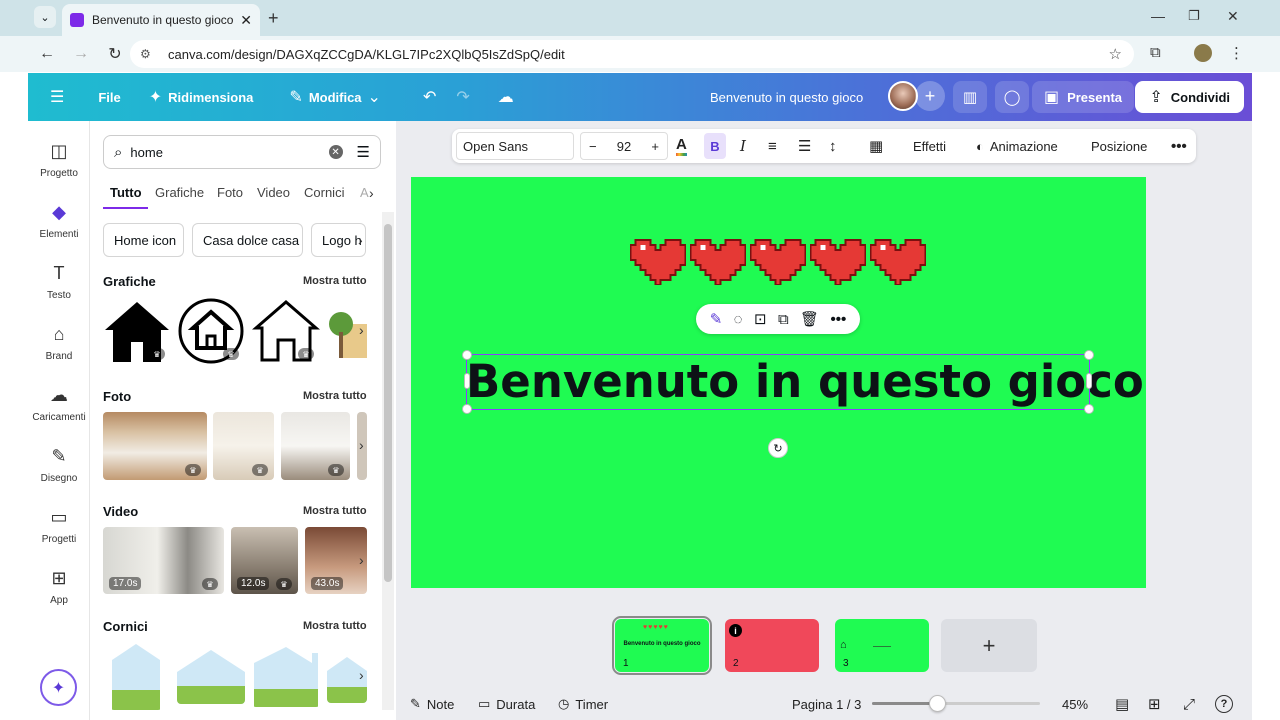 Image resolution: width=1280 pixels, height=720 pixels. I want to click on timer-button: ◷ Timer, so click(583, 704).